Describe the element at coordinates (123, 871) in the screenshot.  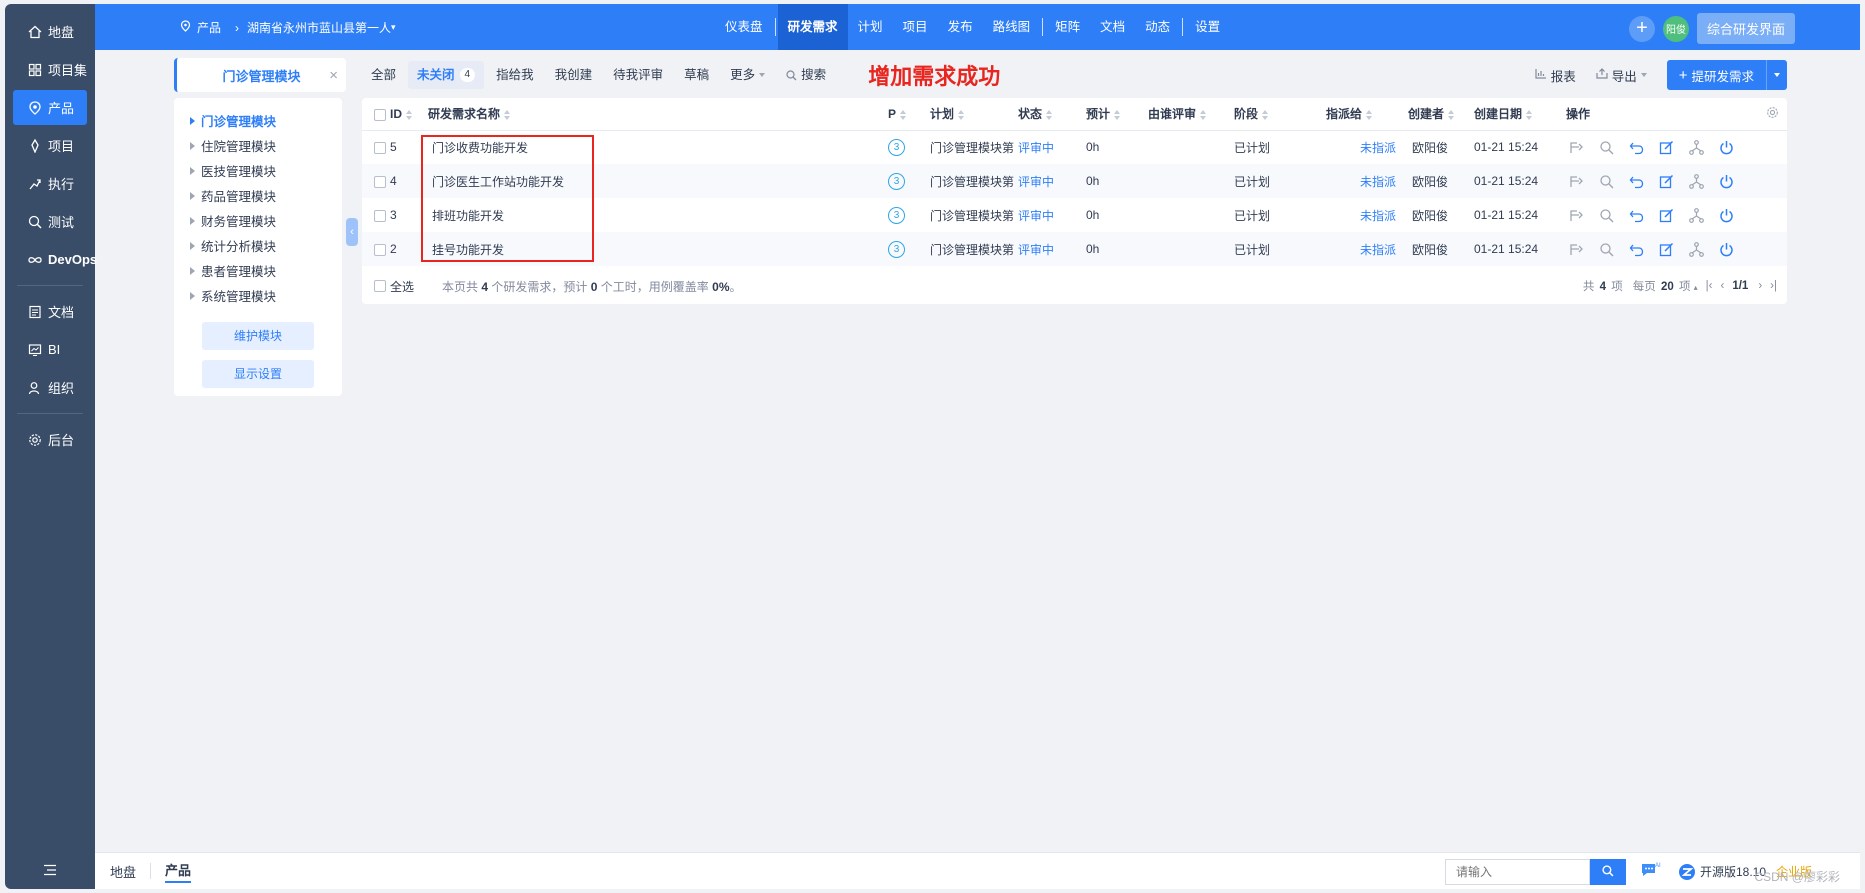
I see `footer-crumb-home: 地盘` at that location.